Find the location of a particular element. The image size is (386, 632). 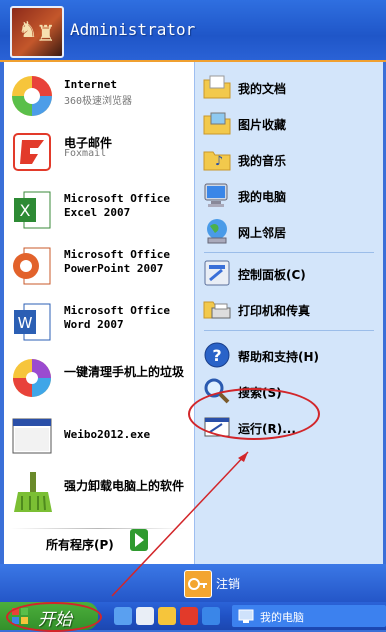

app-window-icon is located at coordinates (32, 436).